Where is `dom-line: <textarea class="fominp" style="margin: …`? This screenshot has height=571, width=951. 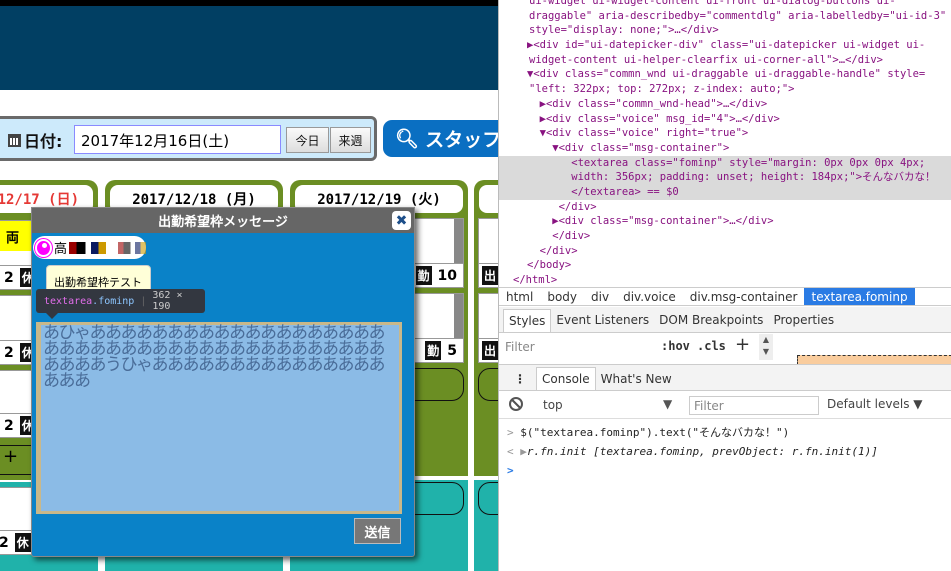
dom-line: <textarea class="fominp" style="margin: … is located at coordinates (726, 162).